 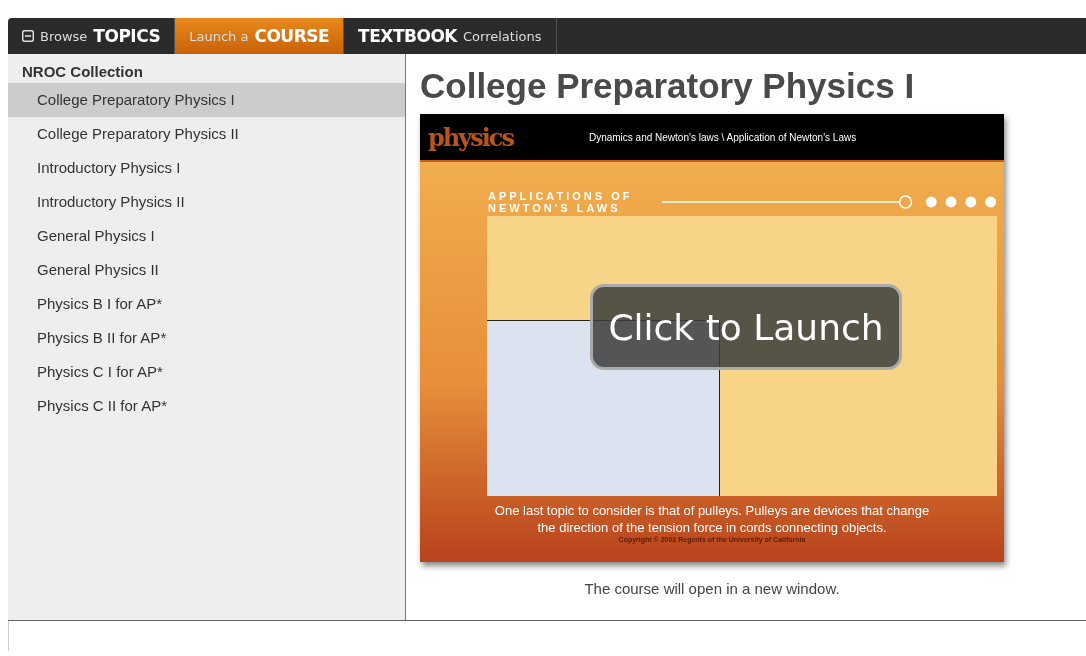 I want to click on course-item: Introductory Physics II, so click(x=206, y=202).